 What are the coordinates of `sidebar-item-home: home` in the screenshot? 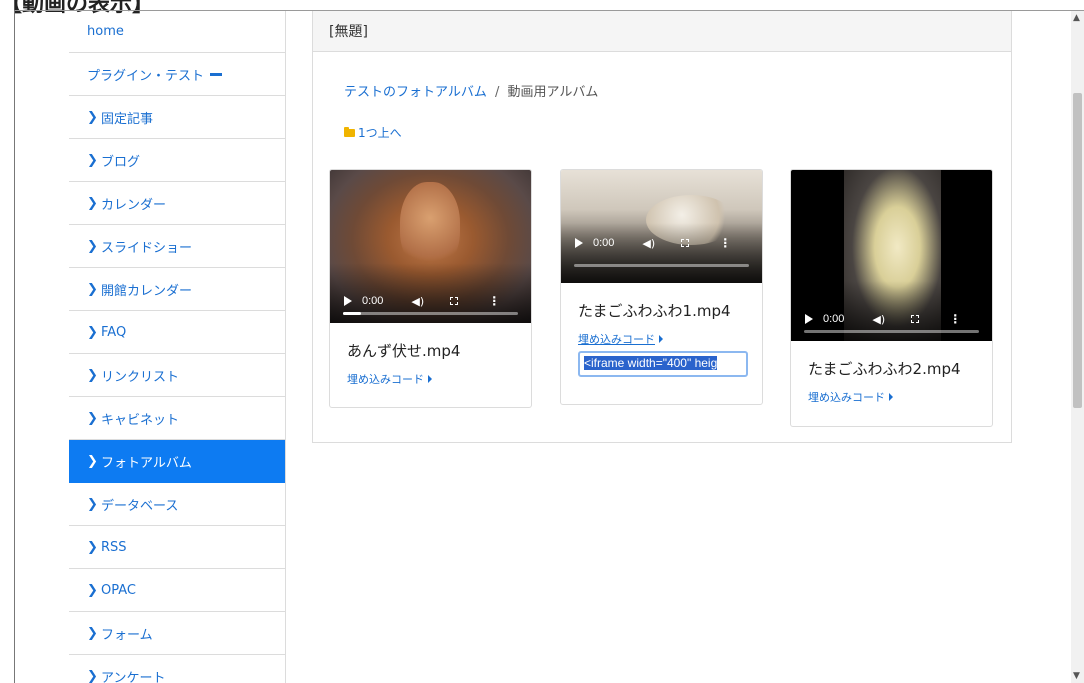 It's located at (177, 32).